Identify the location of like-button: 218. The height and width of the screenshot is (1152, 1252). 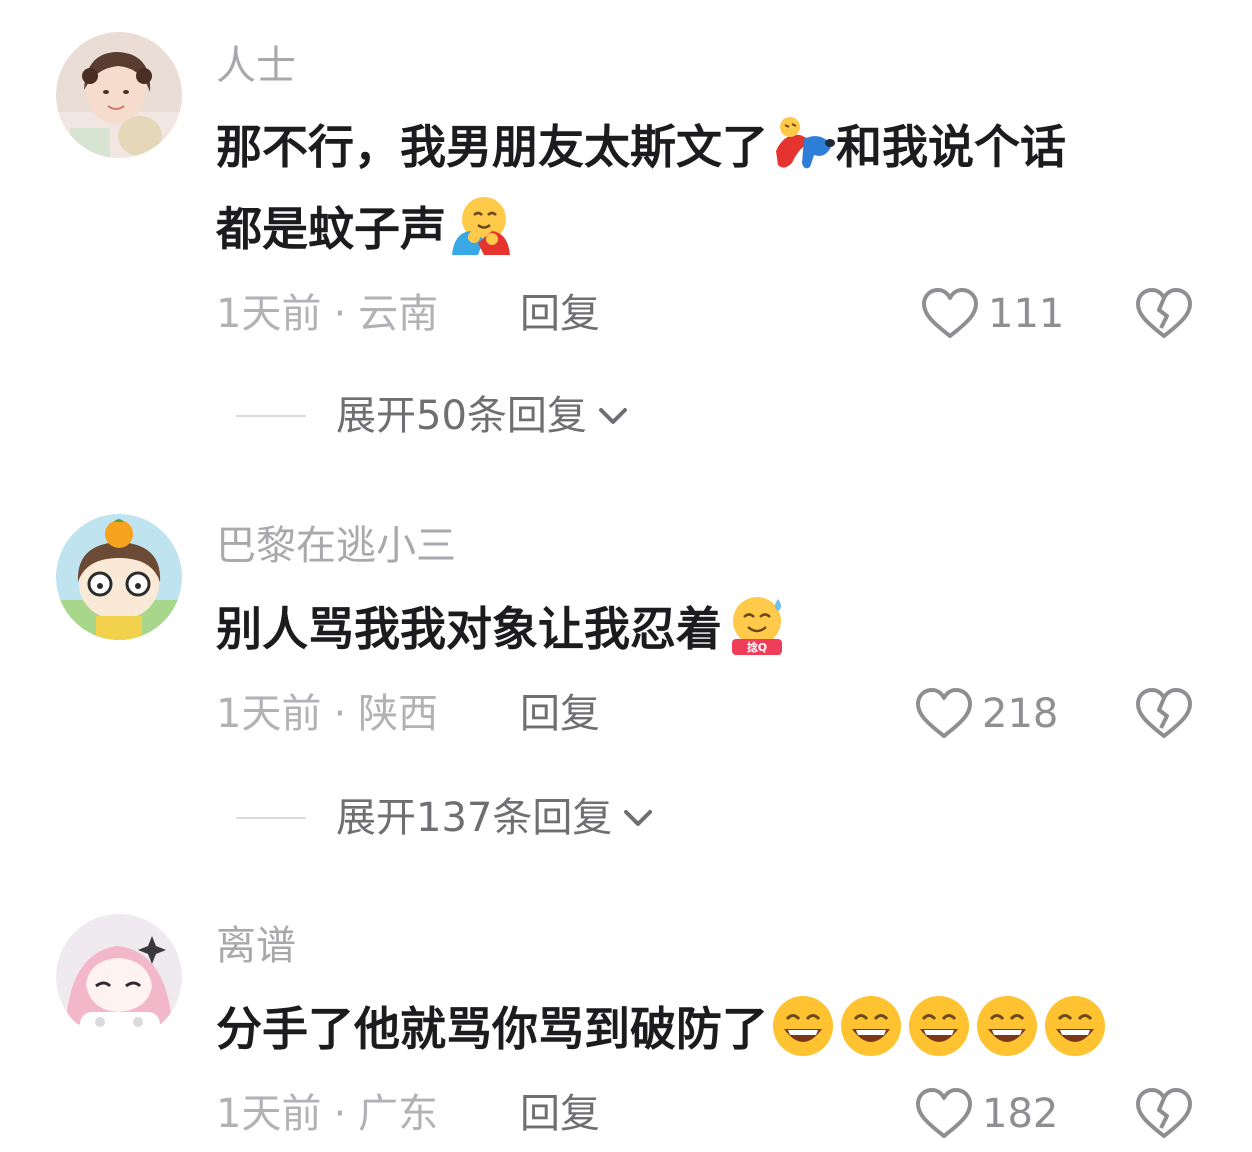
(986, 714).